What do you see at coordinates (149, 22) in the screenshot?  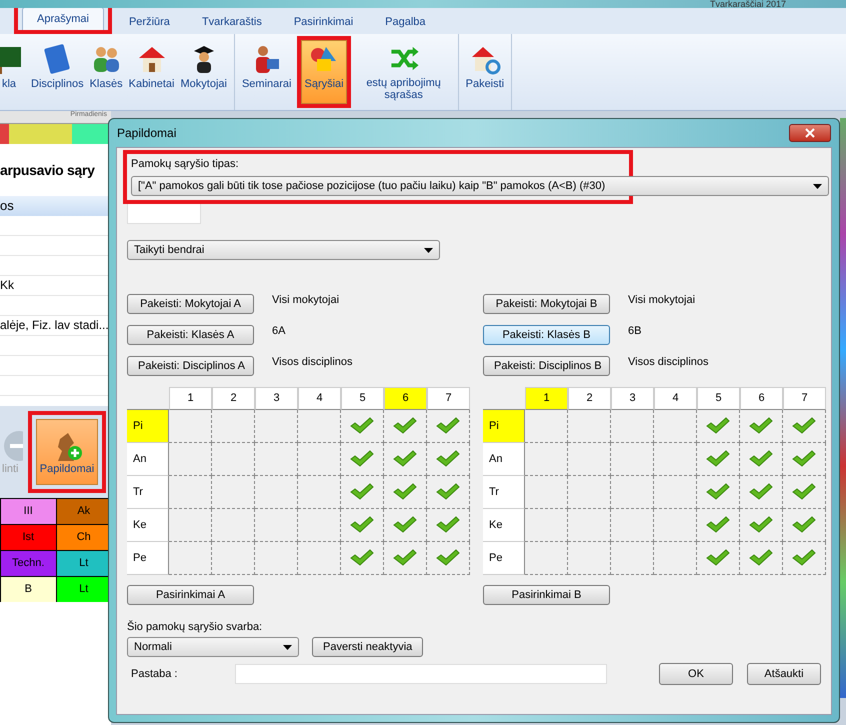 I see `ribbon-tab: Peržiūra` at bounding box center [149, 22].